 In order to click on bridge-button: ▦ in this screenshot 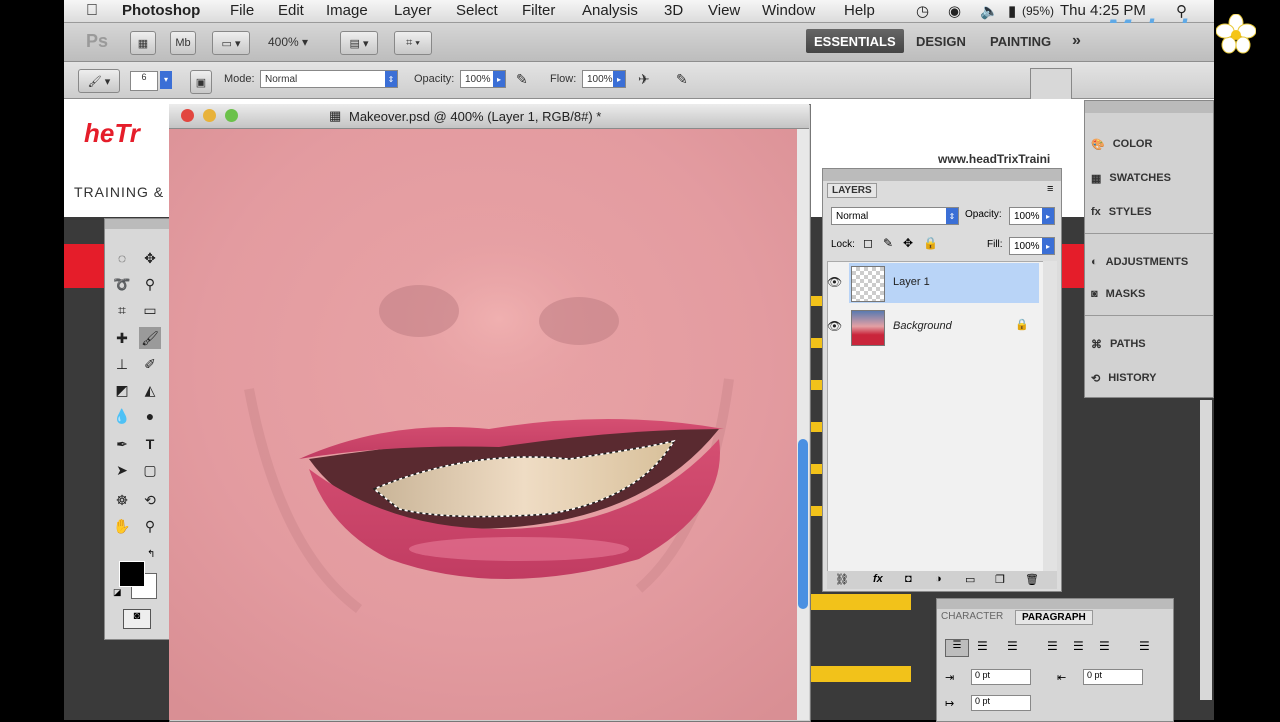, I will do `click(143, 43)`.